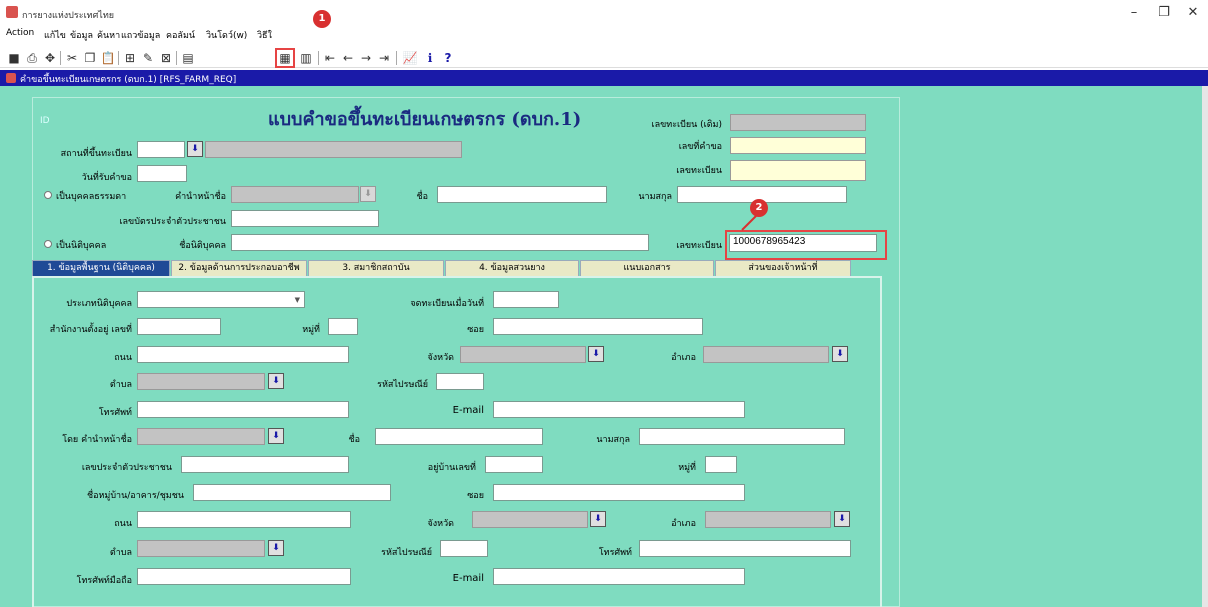 This screenshot has width=1208, height=607. What do you see at coordinates (81, 35) in the screenshot?
I see `menu-data: ข้อมูล` at bounding box center [81, 35].